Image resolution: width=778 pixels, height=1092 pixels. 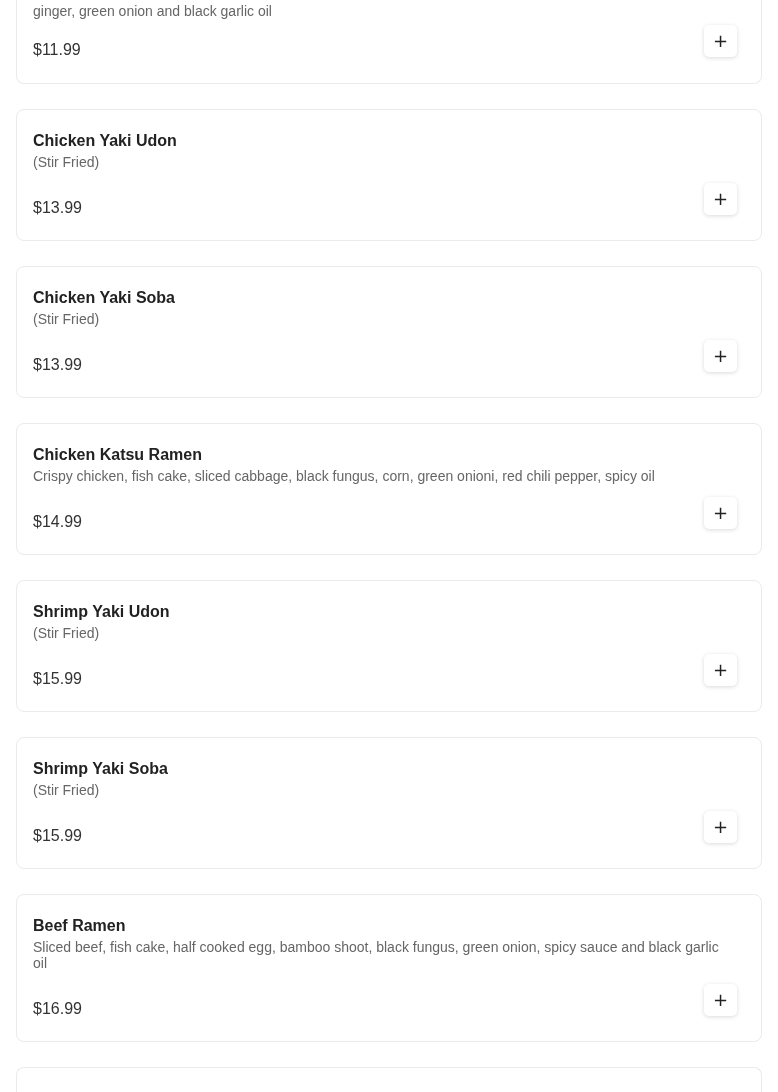 I want to click on item-name: Shrimp Yaki Udon, so click(x=102, y=612).